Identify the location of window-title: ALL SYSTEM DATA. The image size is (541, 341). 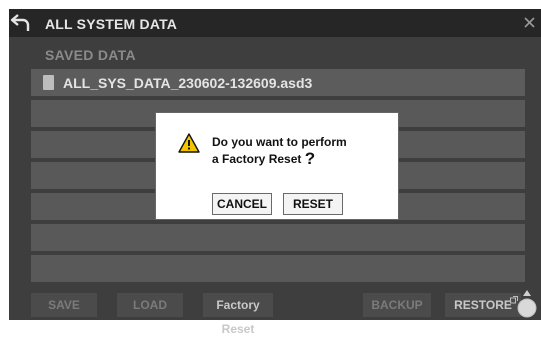
(111, 24).